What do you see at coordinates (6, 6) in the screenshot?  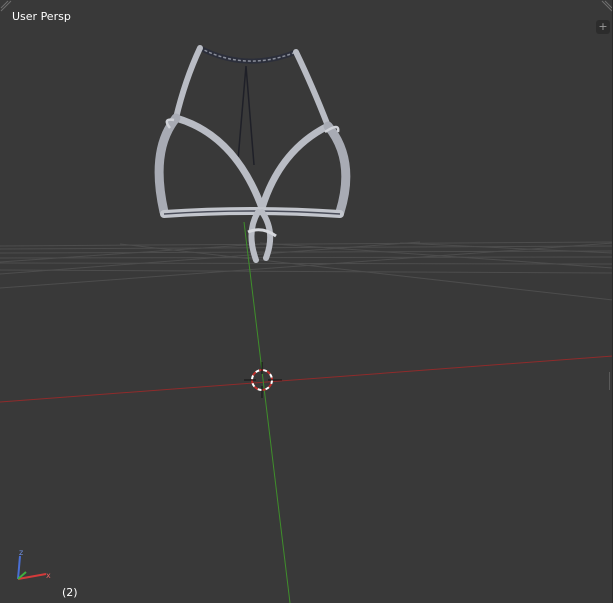 I see `corner-drag-icon` at bounding box center [6, 6].